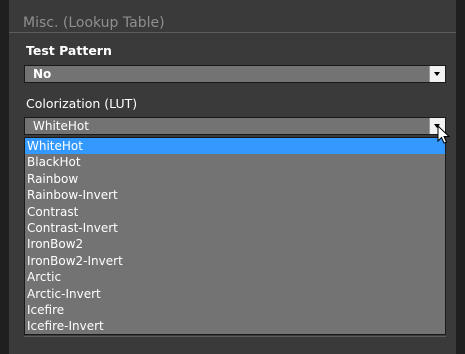  Describe the element at coordinates (235, 277) in the screenshot. I see `colorization-option: Arctic` at that location.